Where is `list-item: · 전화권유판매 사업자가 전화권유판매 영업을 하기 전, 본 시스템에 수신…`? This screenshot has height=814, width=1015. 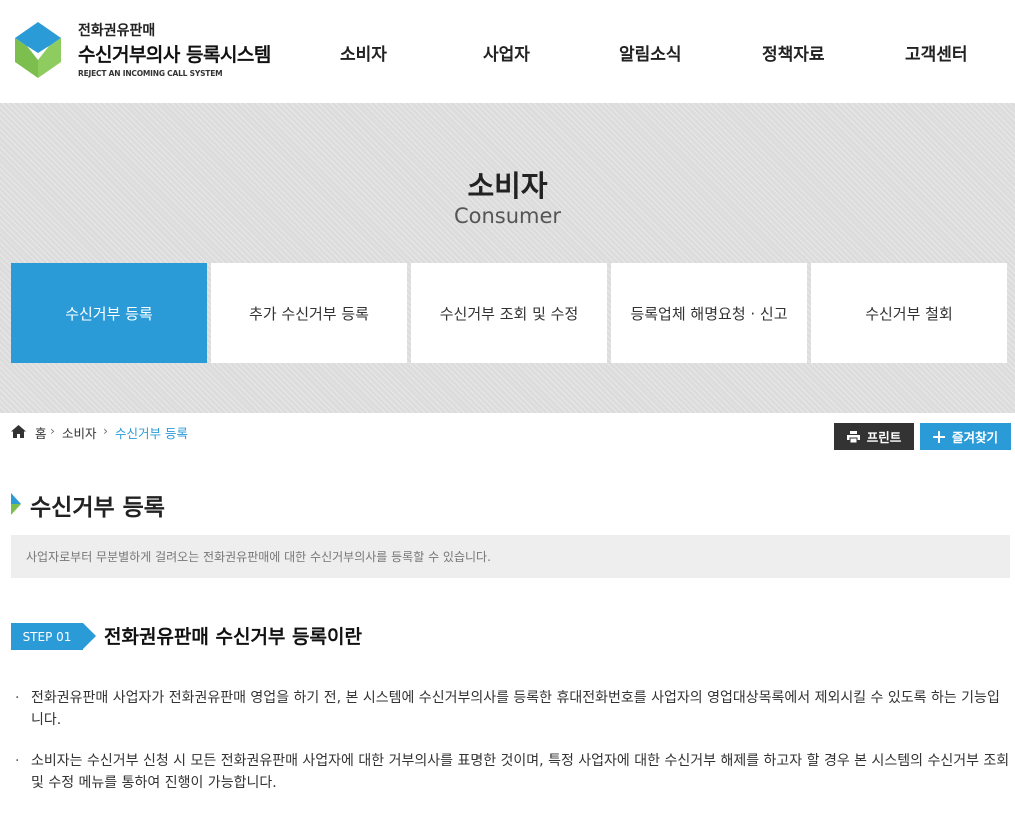 list-item: · 전화권유판매 사업자가 전화권유판매 영업을 하기 전, 본 시스템에 수신… is located at coordinates (510, 709).